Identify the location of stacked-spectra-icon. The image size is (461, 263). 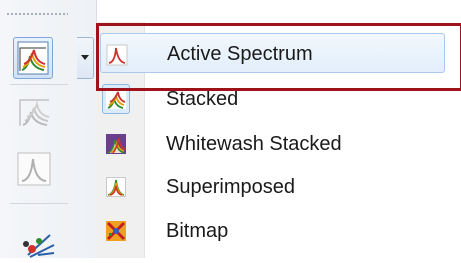
(33, 58).